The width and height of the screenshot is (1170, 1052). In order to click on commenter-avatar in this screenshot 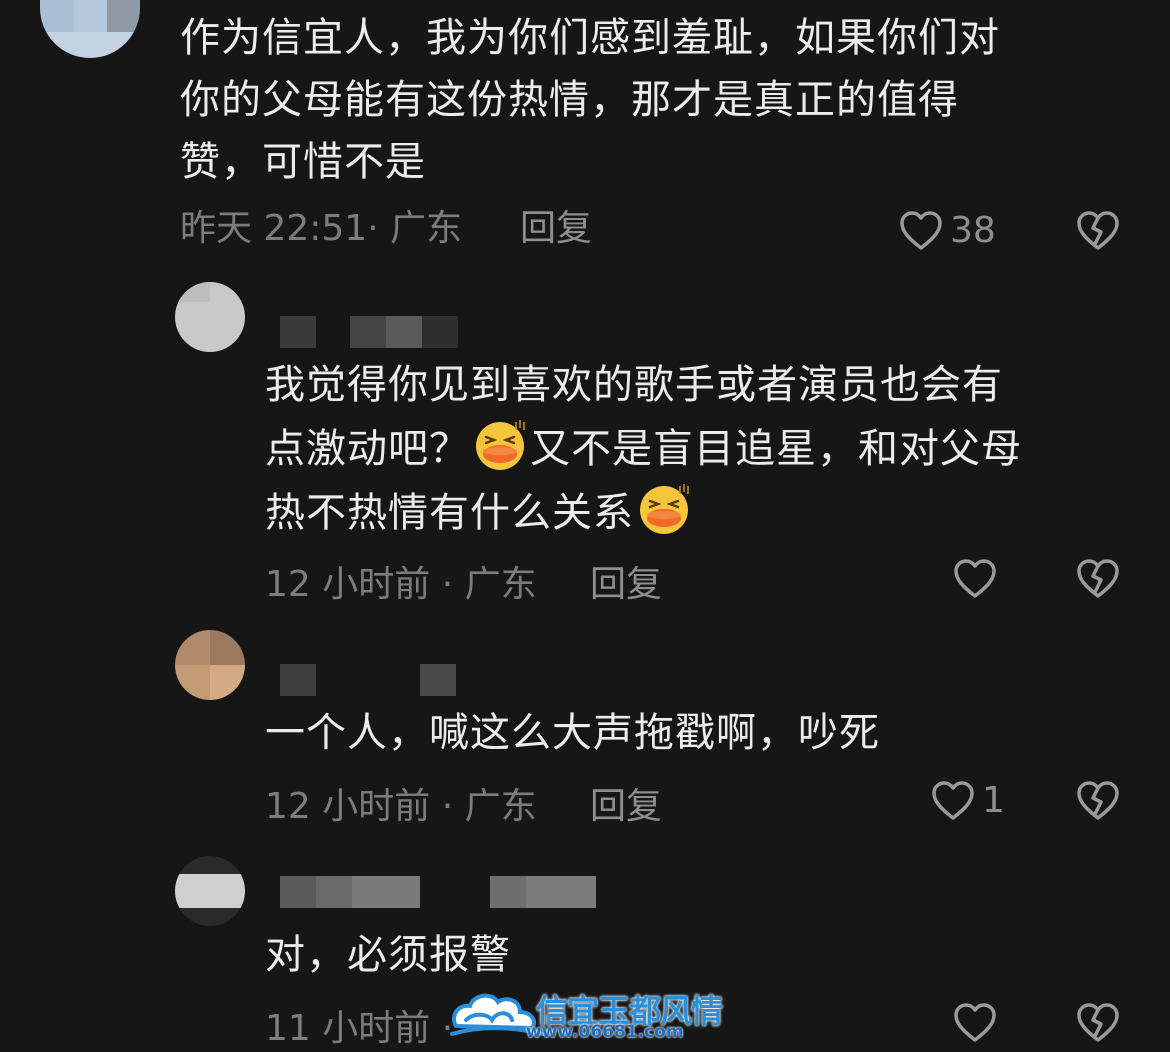, I will do `click(90, 29)`.